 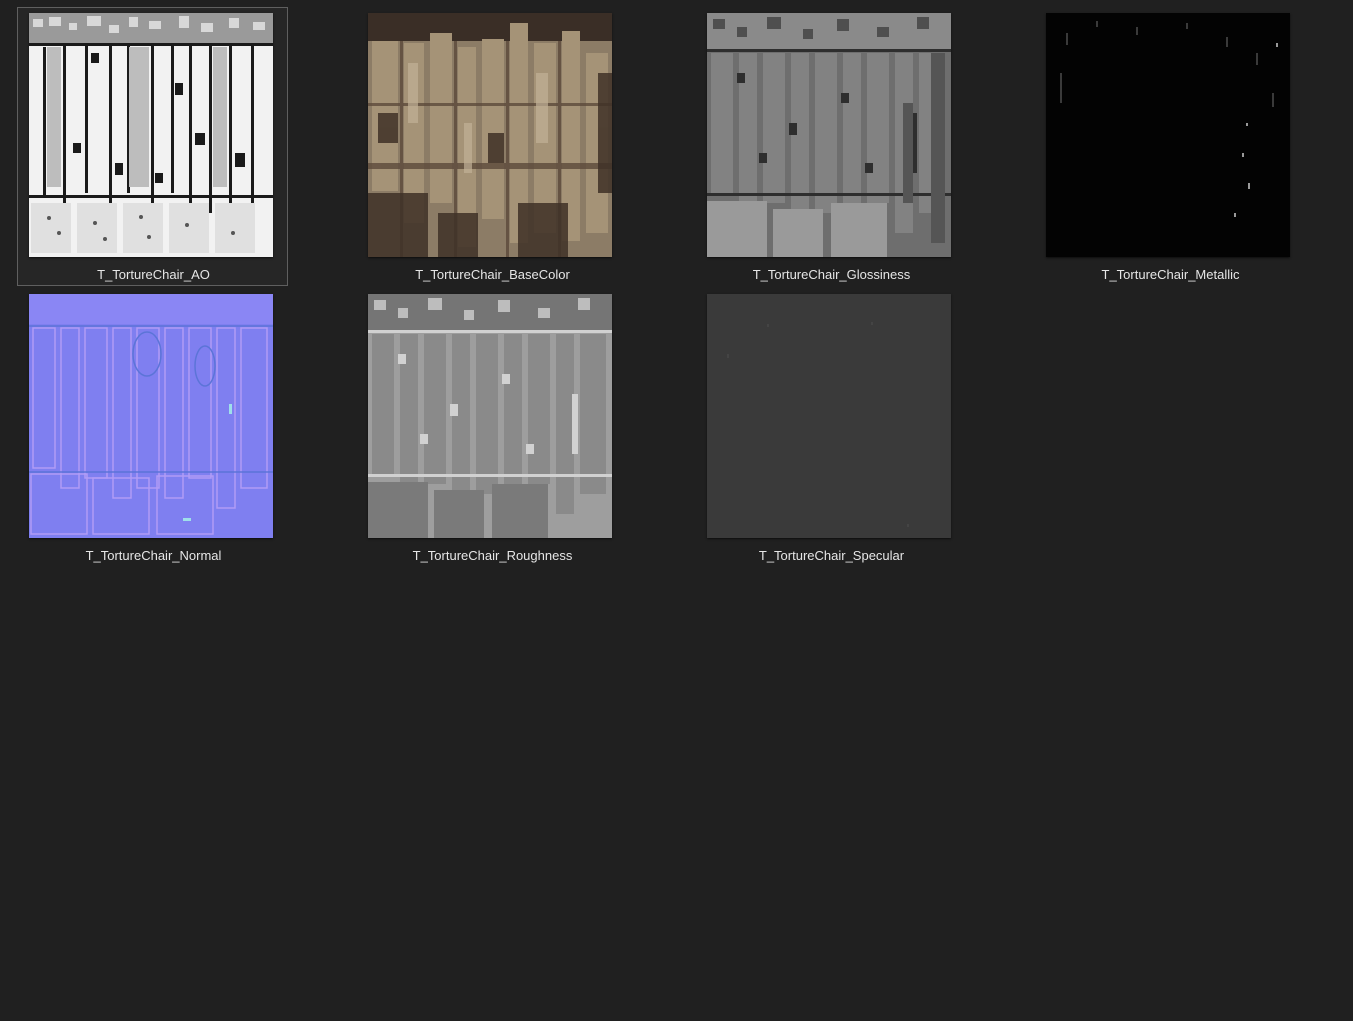 I want to click on glossiness-map-image, so click(x=829, y=135).